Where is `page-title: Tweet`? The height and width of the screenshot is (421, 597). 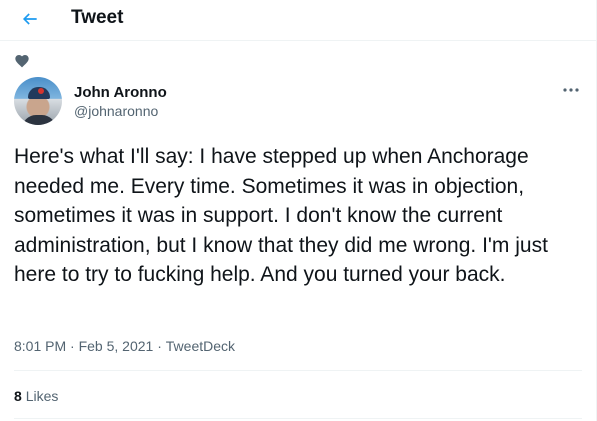 page-title: Tweet is located at coordinates (97, 17).